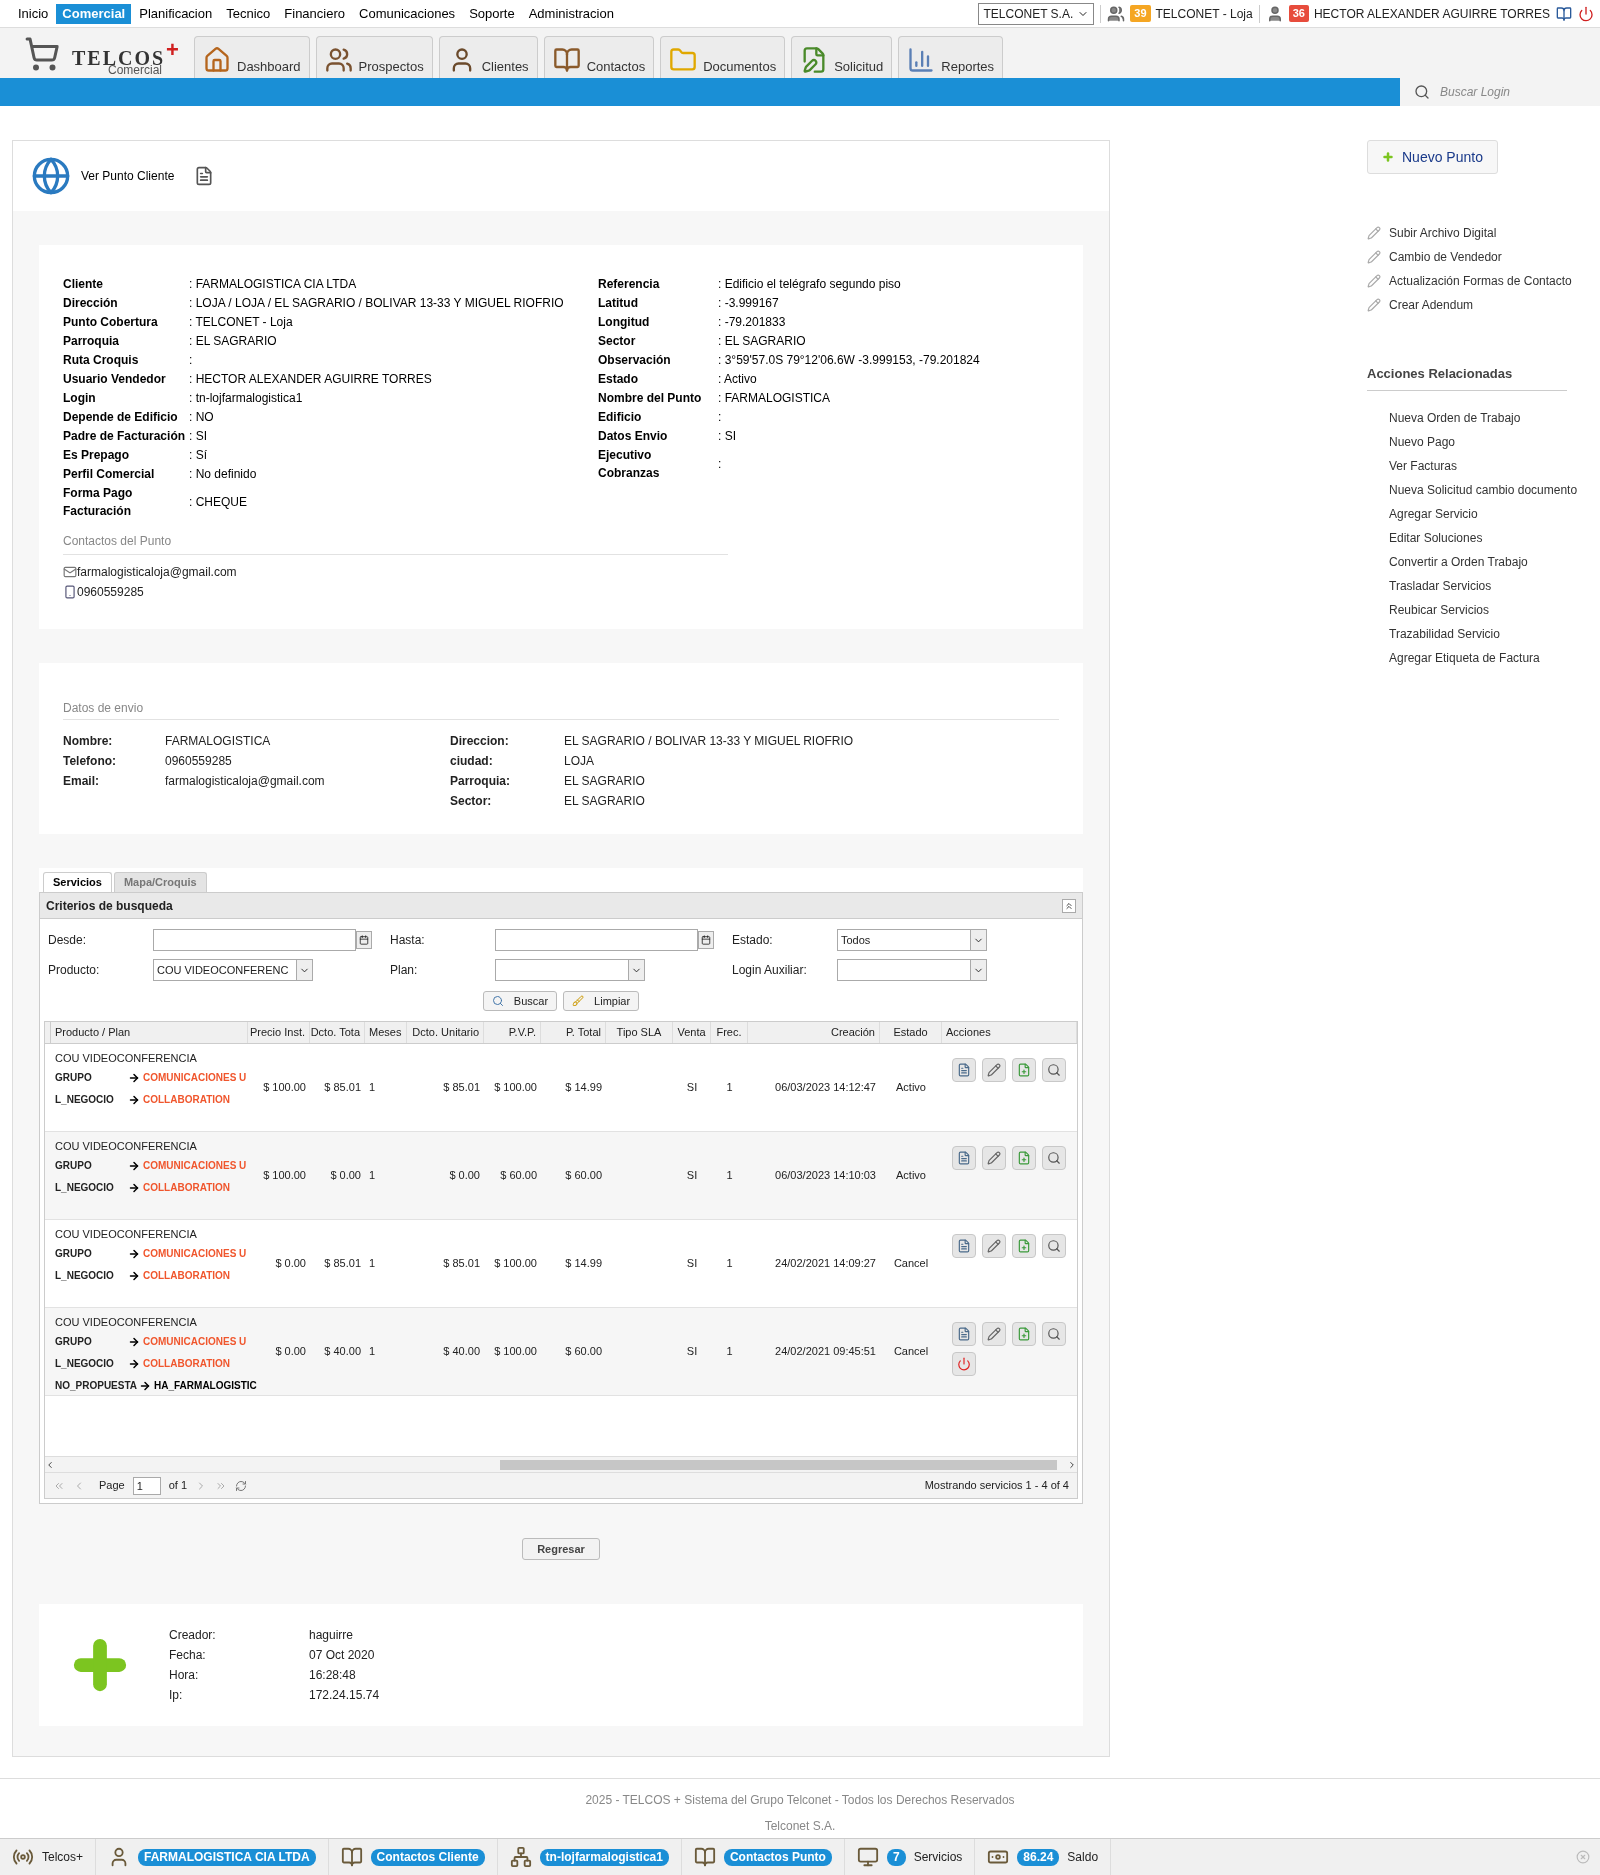  Describe the element at coordinates (233, 970) in the screenshot. I see `select-field: COU VIDEOCONFERENC` at that location.